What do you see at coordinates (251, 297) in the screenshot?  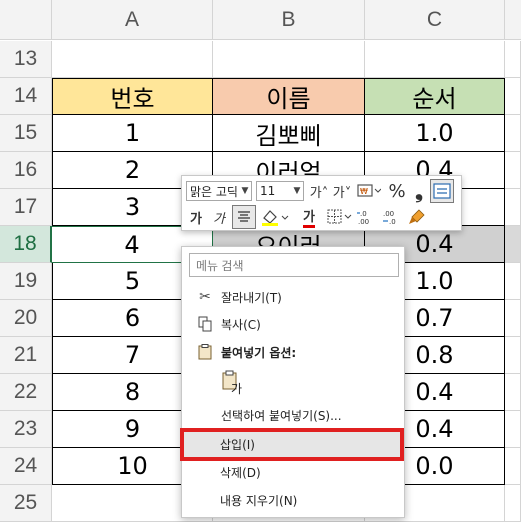 I see `menu-item-label: 잘라내기(T)` at bounding box center [251, 297].